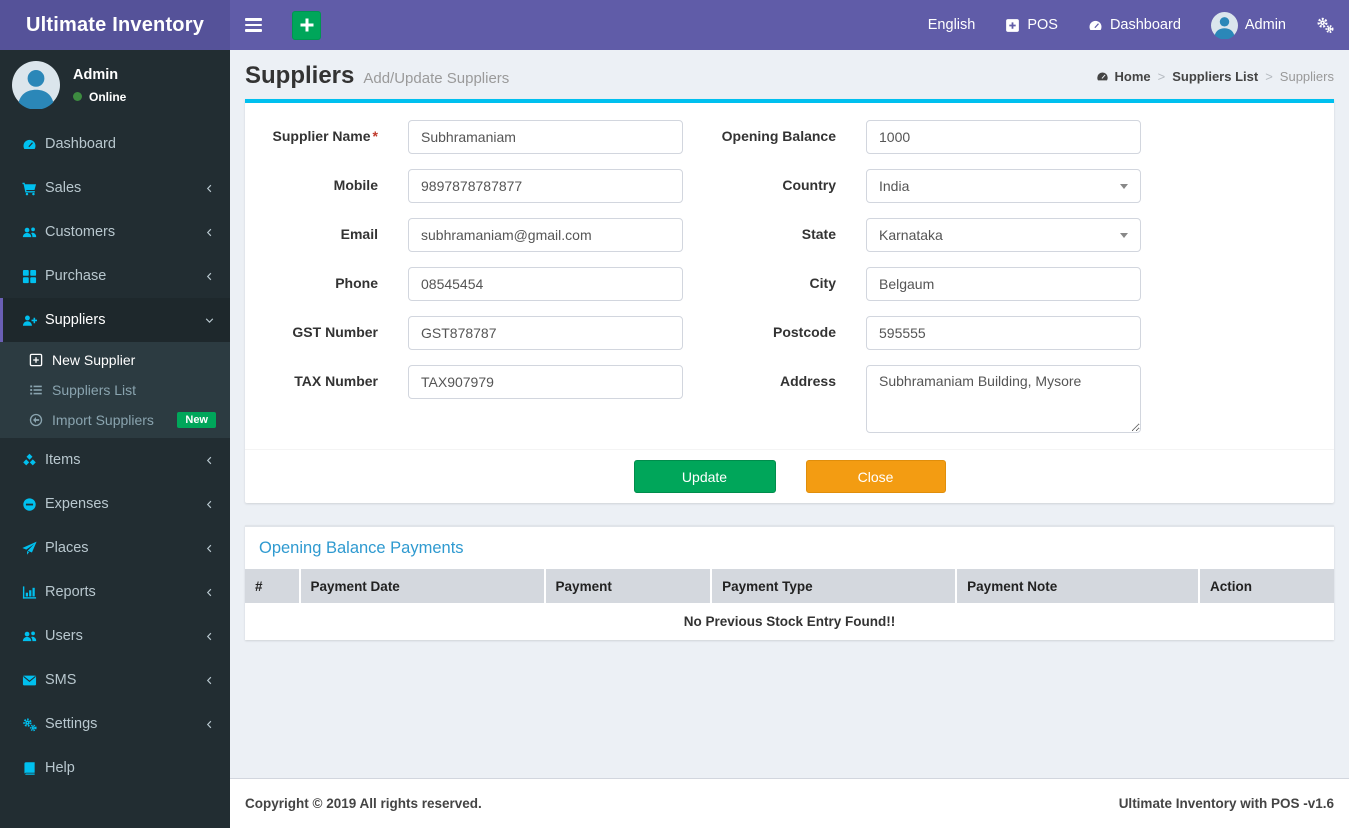 The width and height of the screenshot is (1349, 828). What do you see at coordinates (1012, 25) in the screenshot?
I see `plus-square-icon` at bounding box center [1012, 25].